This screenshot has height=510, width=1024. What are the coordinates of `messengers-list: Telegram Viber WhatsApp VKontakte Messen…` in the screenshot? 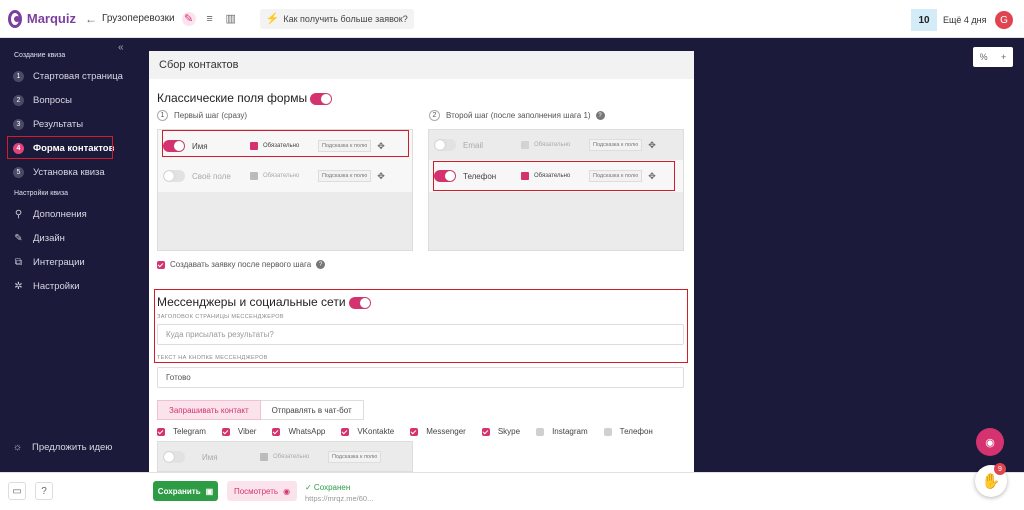 It's located at (413, 431).